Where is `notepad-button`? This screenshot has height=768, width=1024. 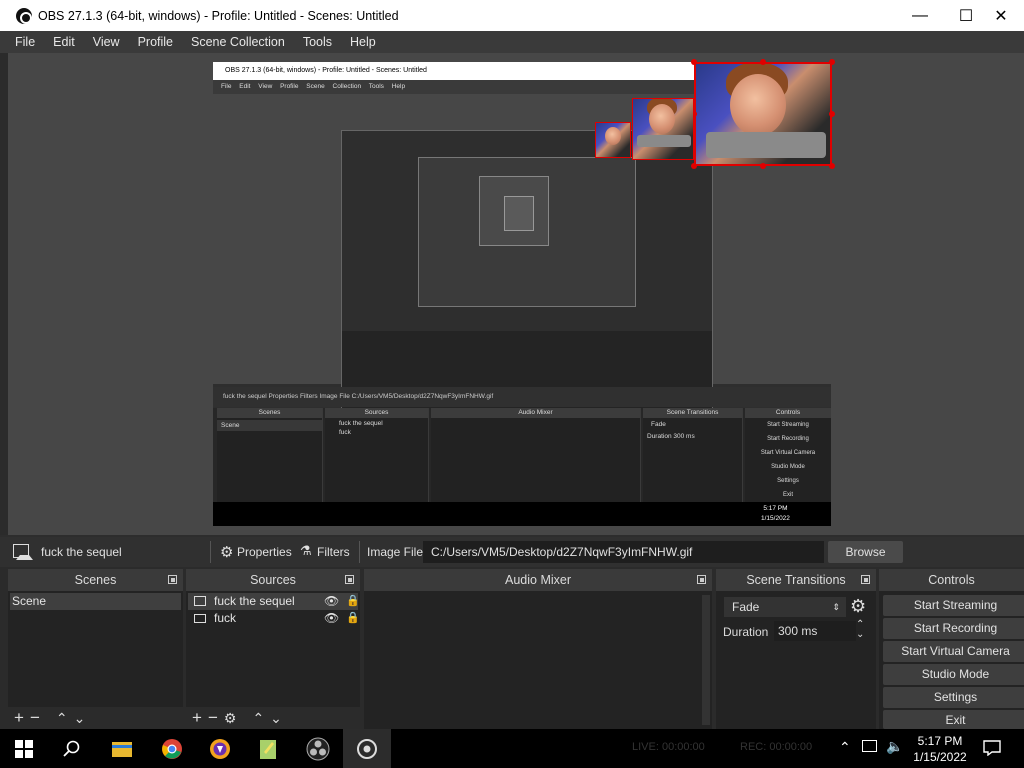
notepad-button is located at coordinates (268, 748).